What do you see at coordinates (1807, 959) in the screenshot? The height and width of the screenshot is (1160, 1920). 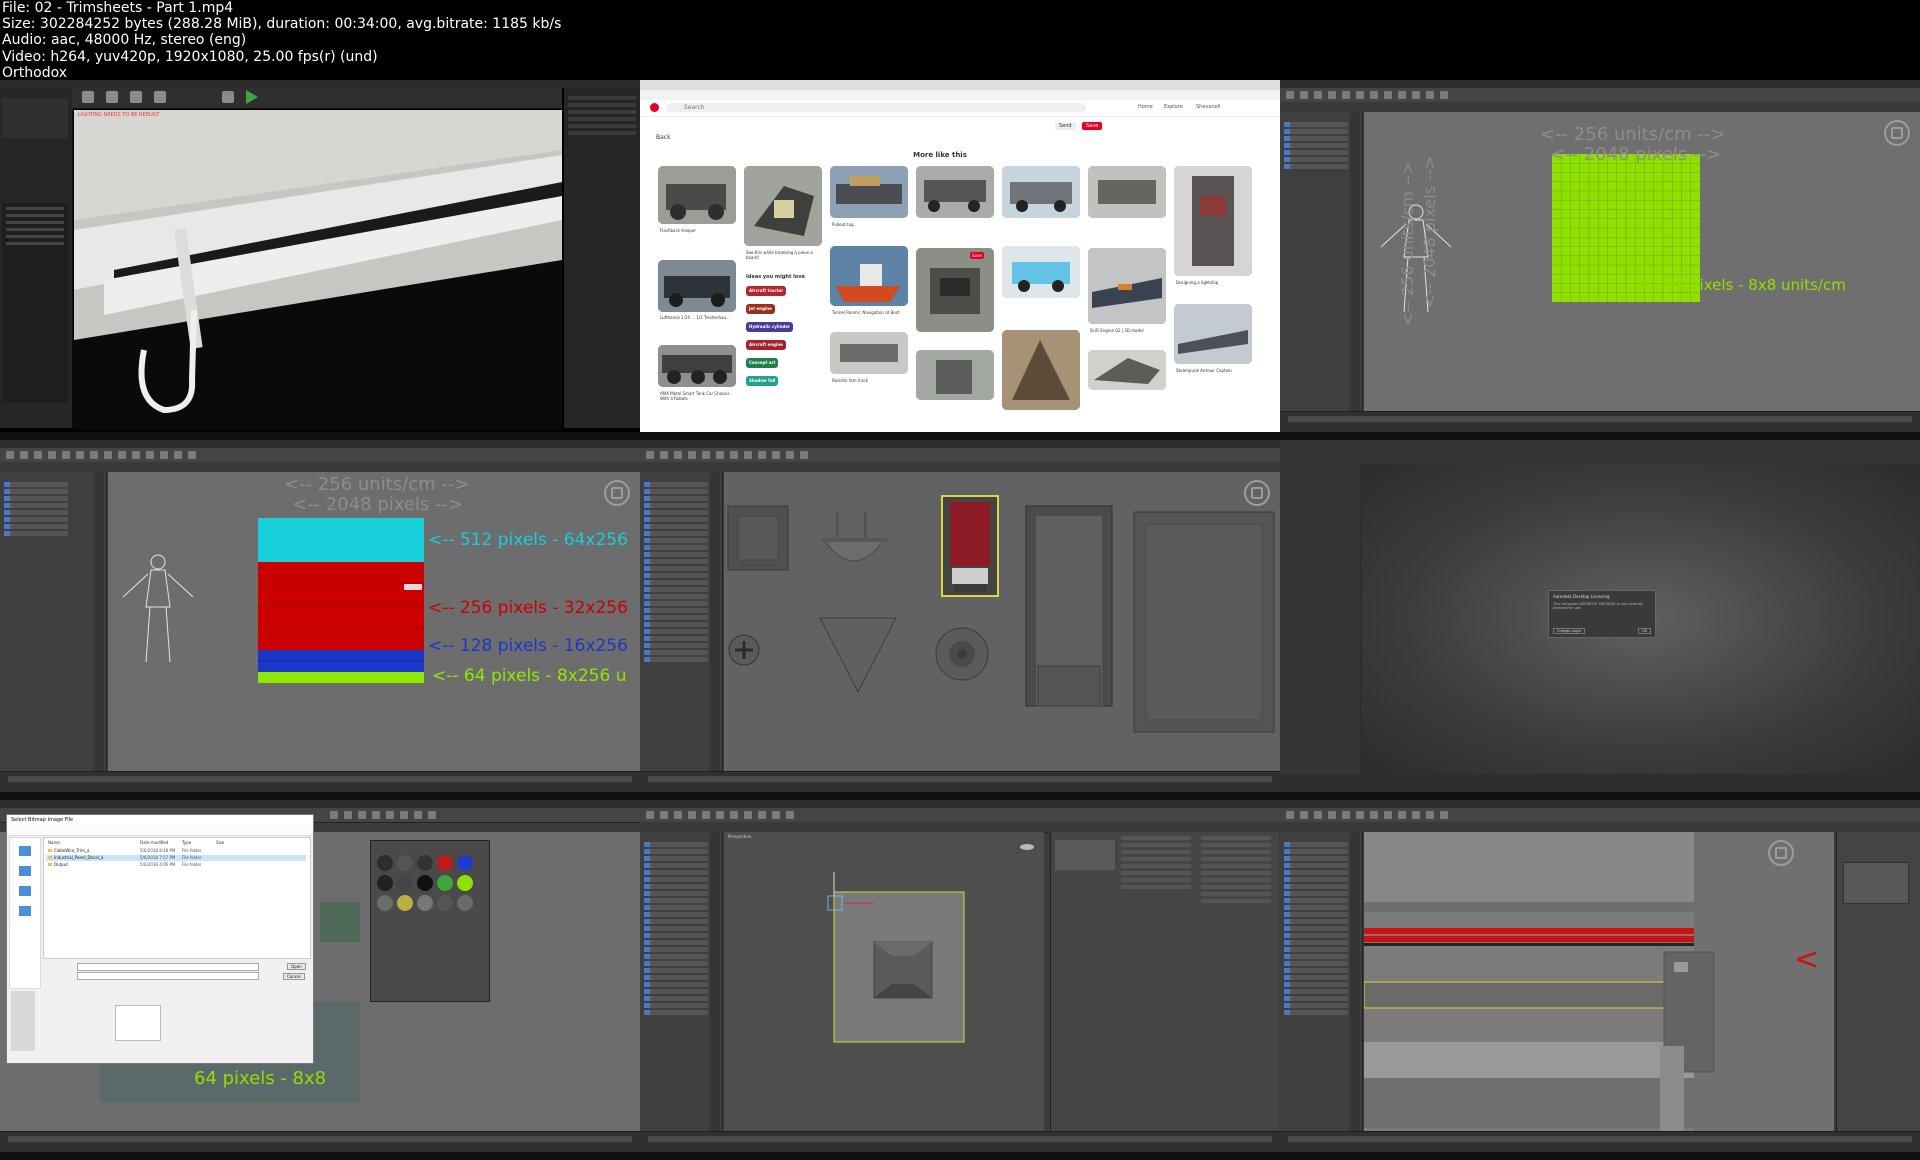 I see `arrow-marker: <` at bounding box center [1807, 959].